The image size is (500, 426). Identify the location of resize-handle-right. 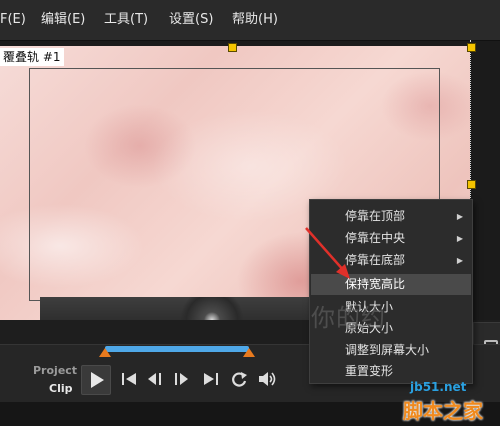
(471, 184).